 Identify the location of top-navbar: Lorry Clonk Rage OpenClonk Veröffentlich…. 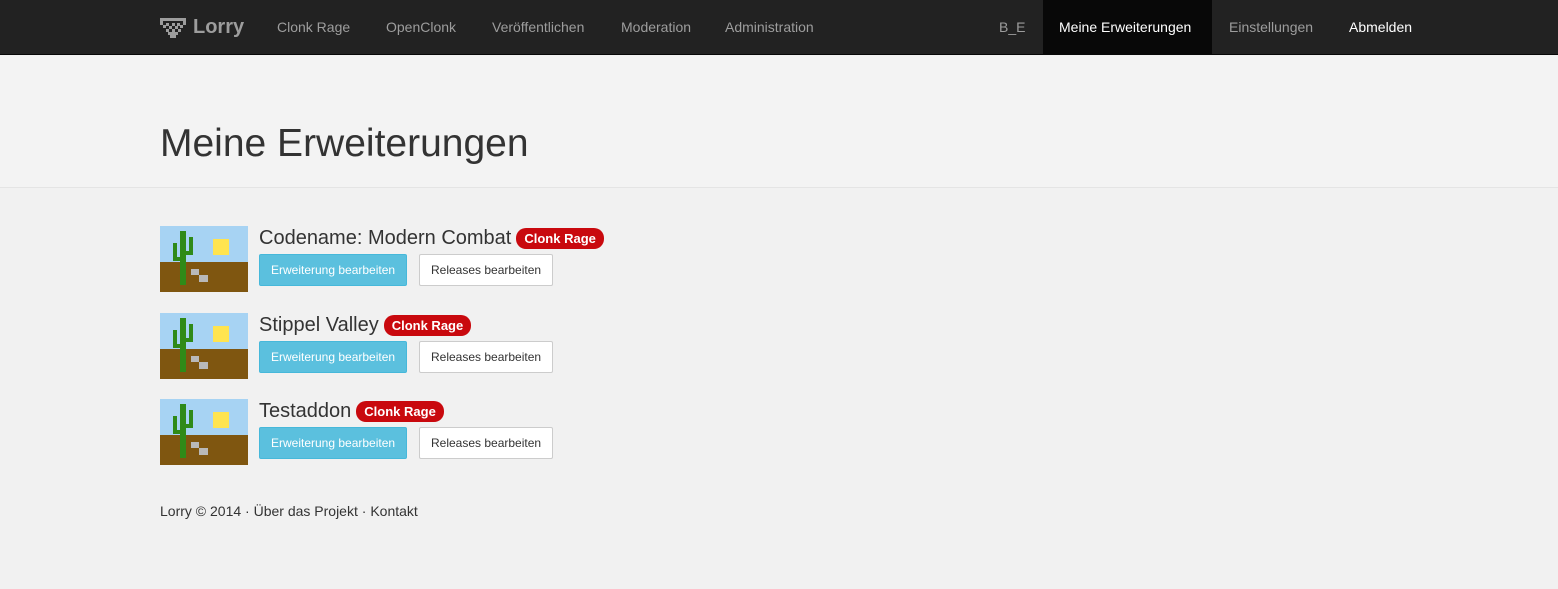
(779, 27).